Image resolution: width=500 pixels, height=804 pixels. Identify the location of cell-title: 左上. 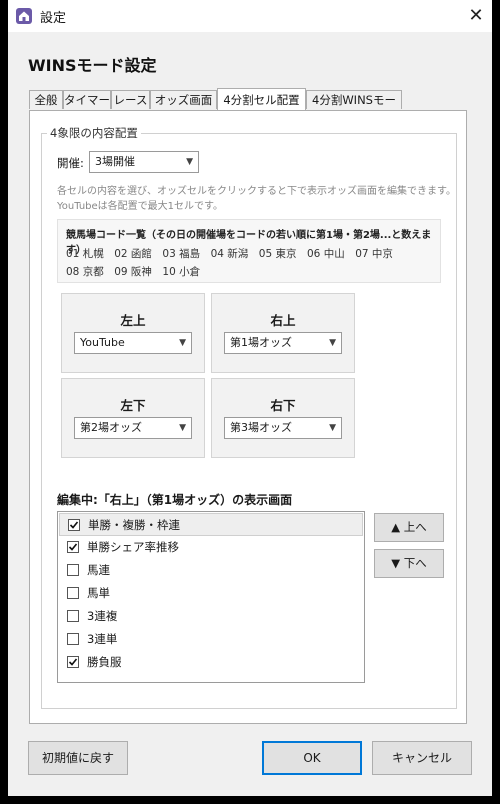
(133, 320).